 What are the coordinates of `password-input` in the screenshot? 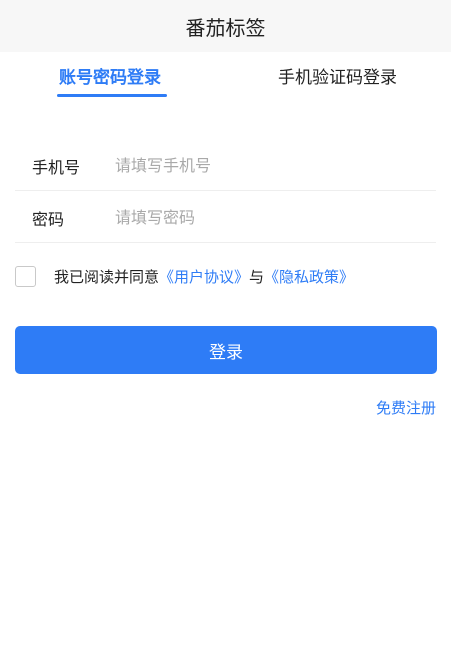 It's located at (268, 217).